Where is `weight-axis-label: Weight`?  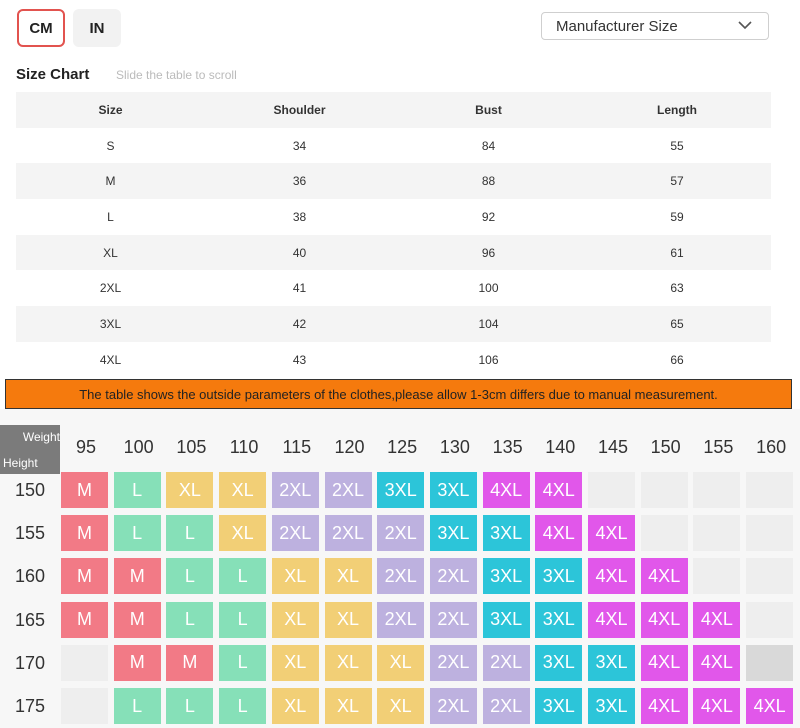
weight-axis-label: Weight is located at coordinates (41, 437).